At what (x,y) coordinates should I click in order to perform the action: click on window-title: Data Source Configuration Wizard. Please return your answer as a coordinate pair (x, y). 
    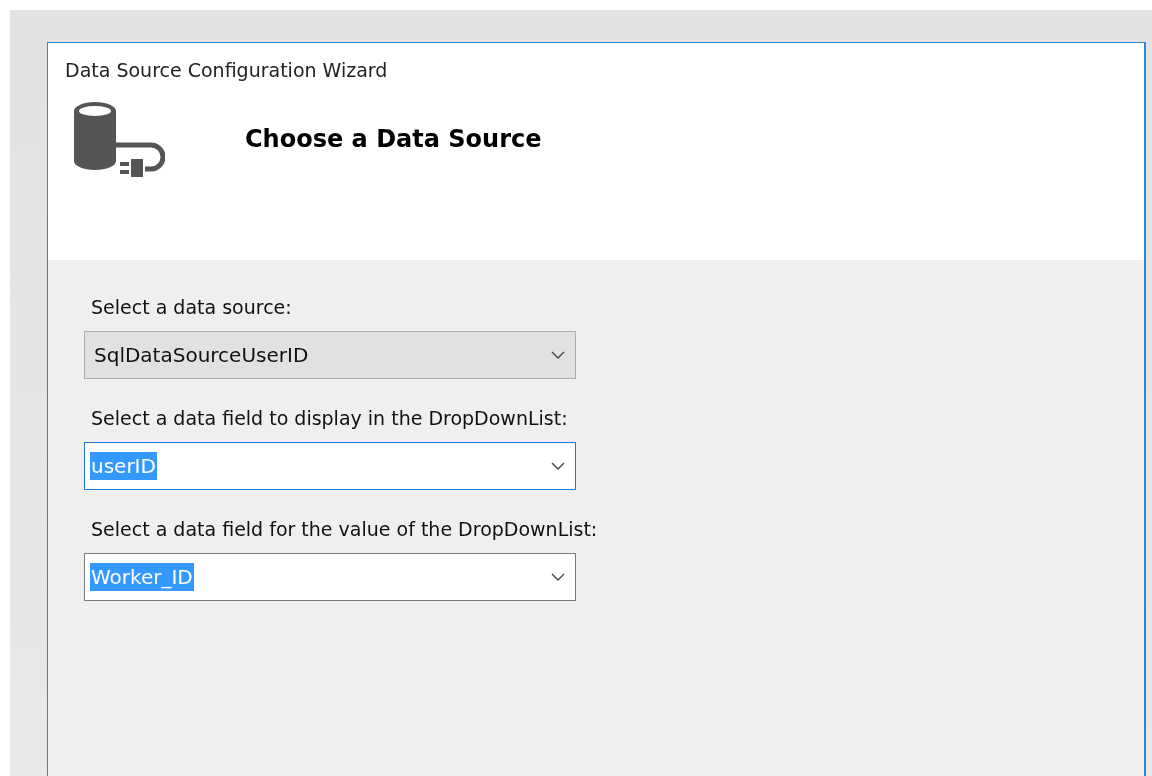
    Looking at the image, I should click on (227, 70).